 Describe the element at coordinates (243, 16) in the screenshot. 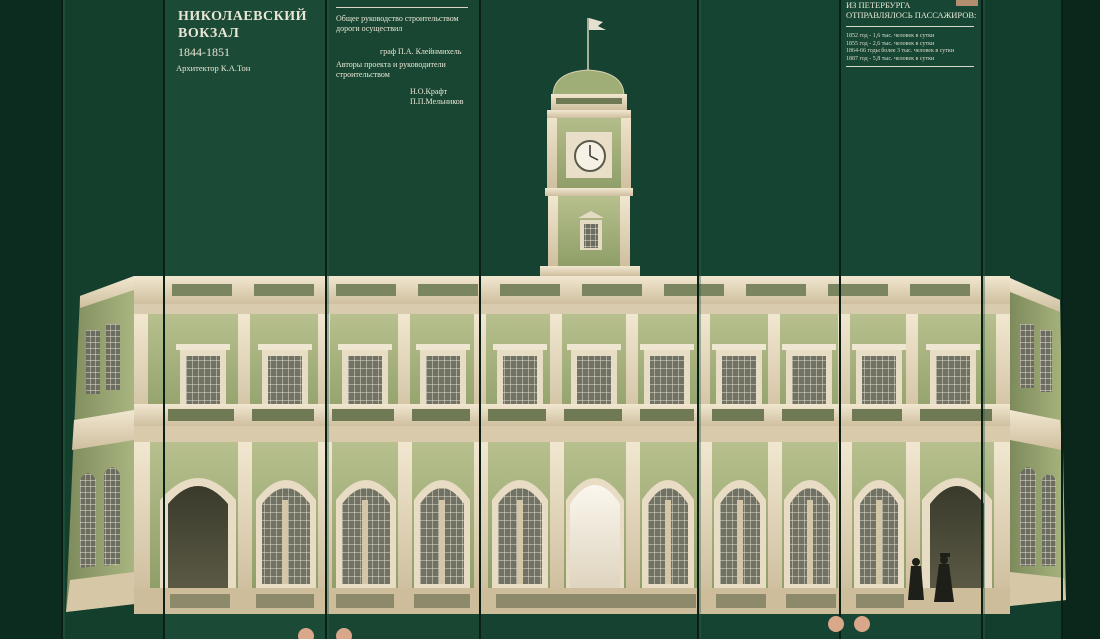

I see `title-line-1: НИКОЛАЕВСКИЙ` at that location.